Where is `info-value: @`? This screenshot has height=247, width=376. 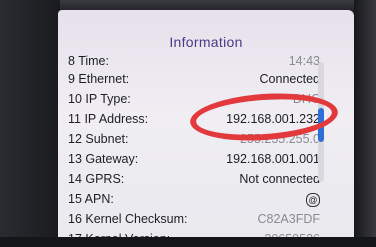
info-value: @ is located at coordinates (313, 199).